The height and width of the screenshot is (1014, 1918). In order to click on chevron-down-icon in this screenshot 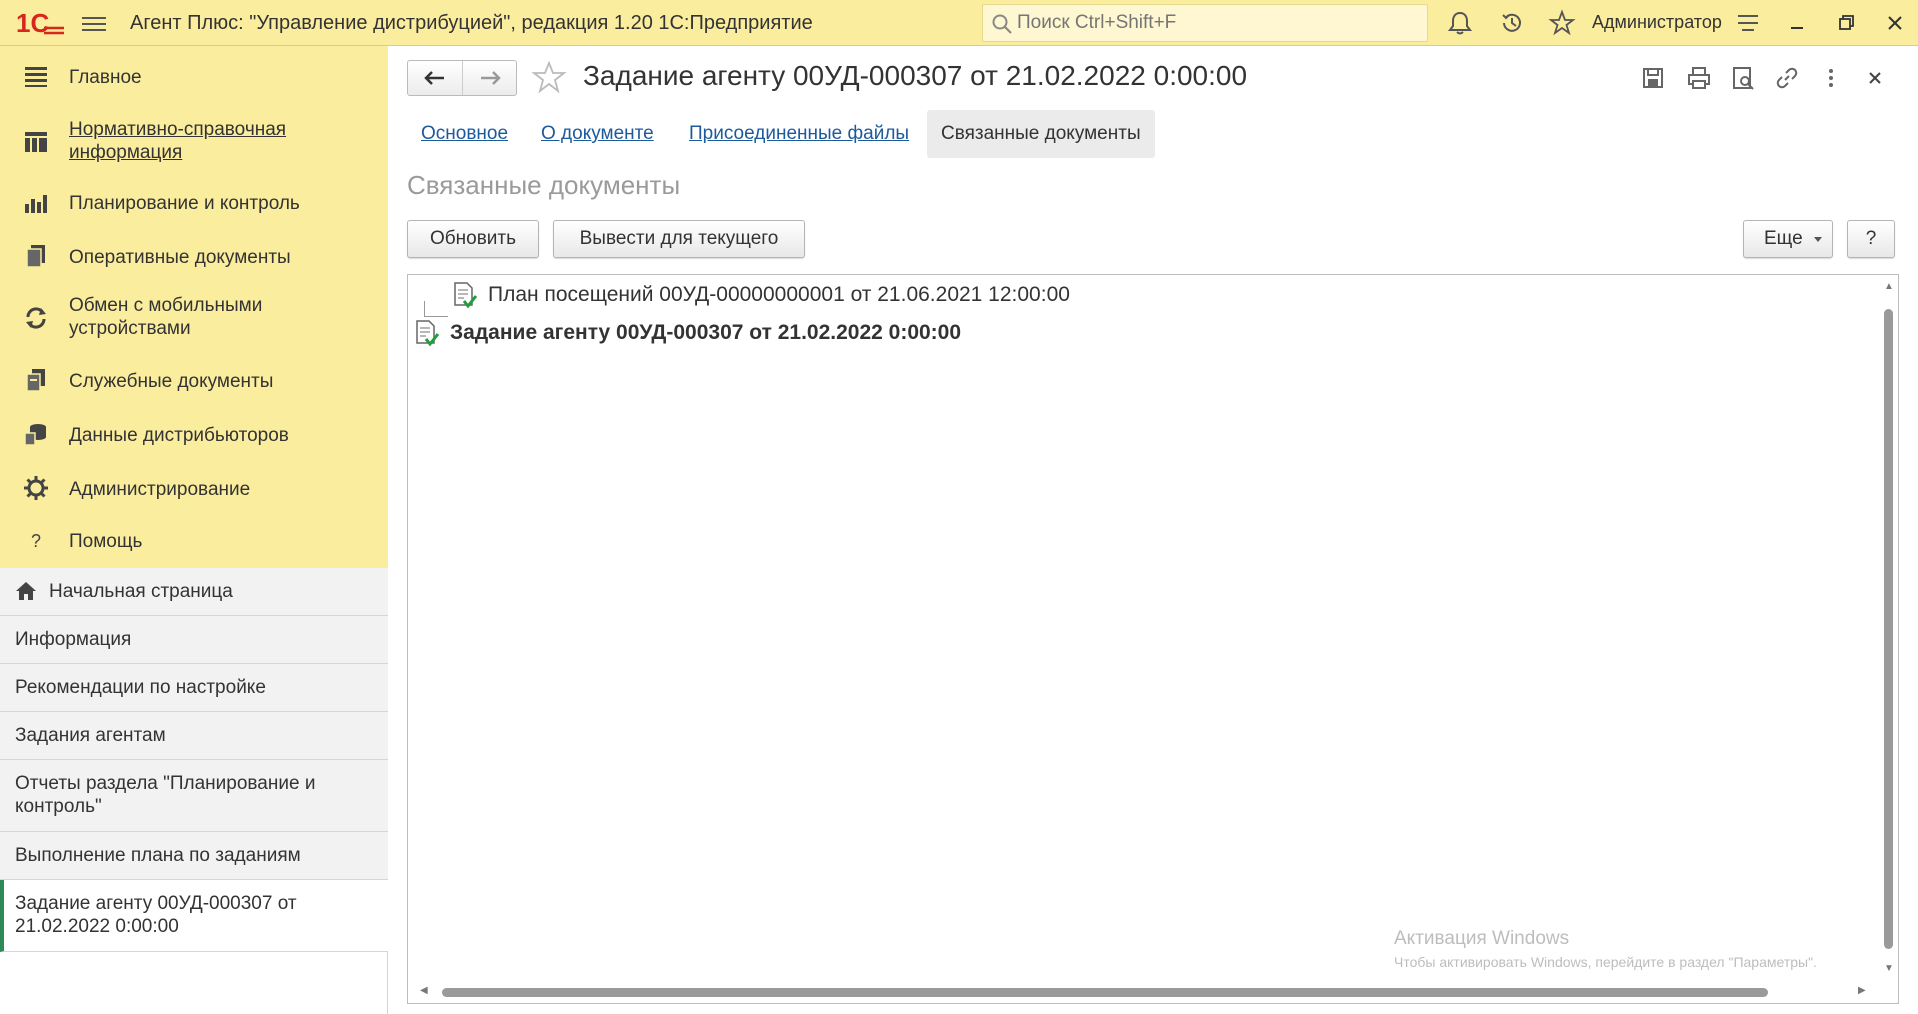, I will do `click(1818, 239)`.